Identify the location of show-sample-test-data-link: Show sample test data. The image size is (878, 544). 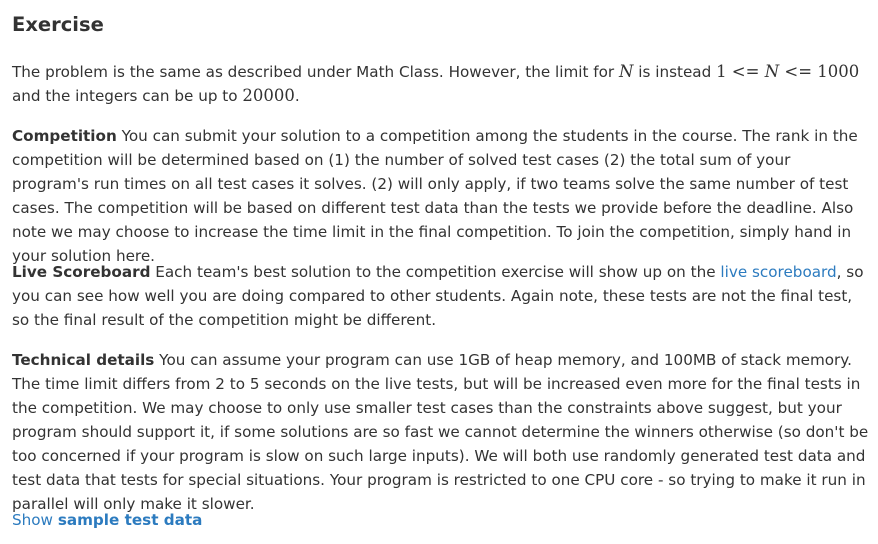
(107, 520).